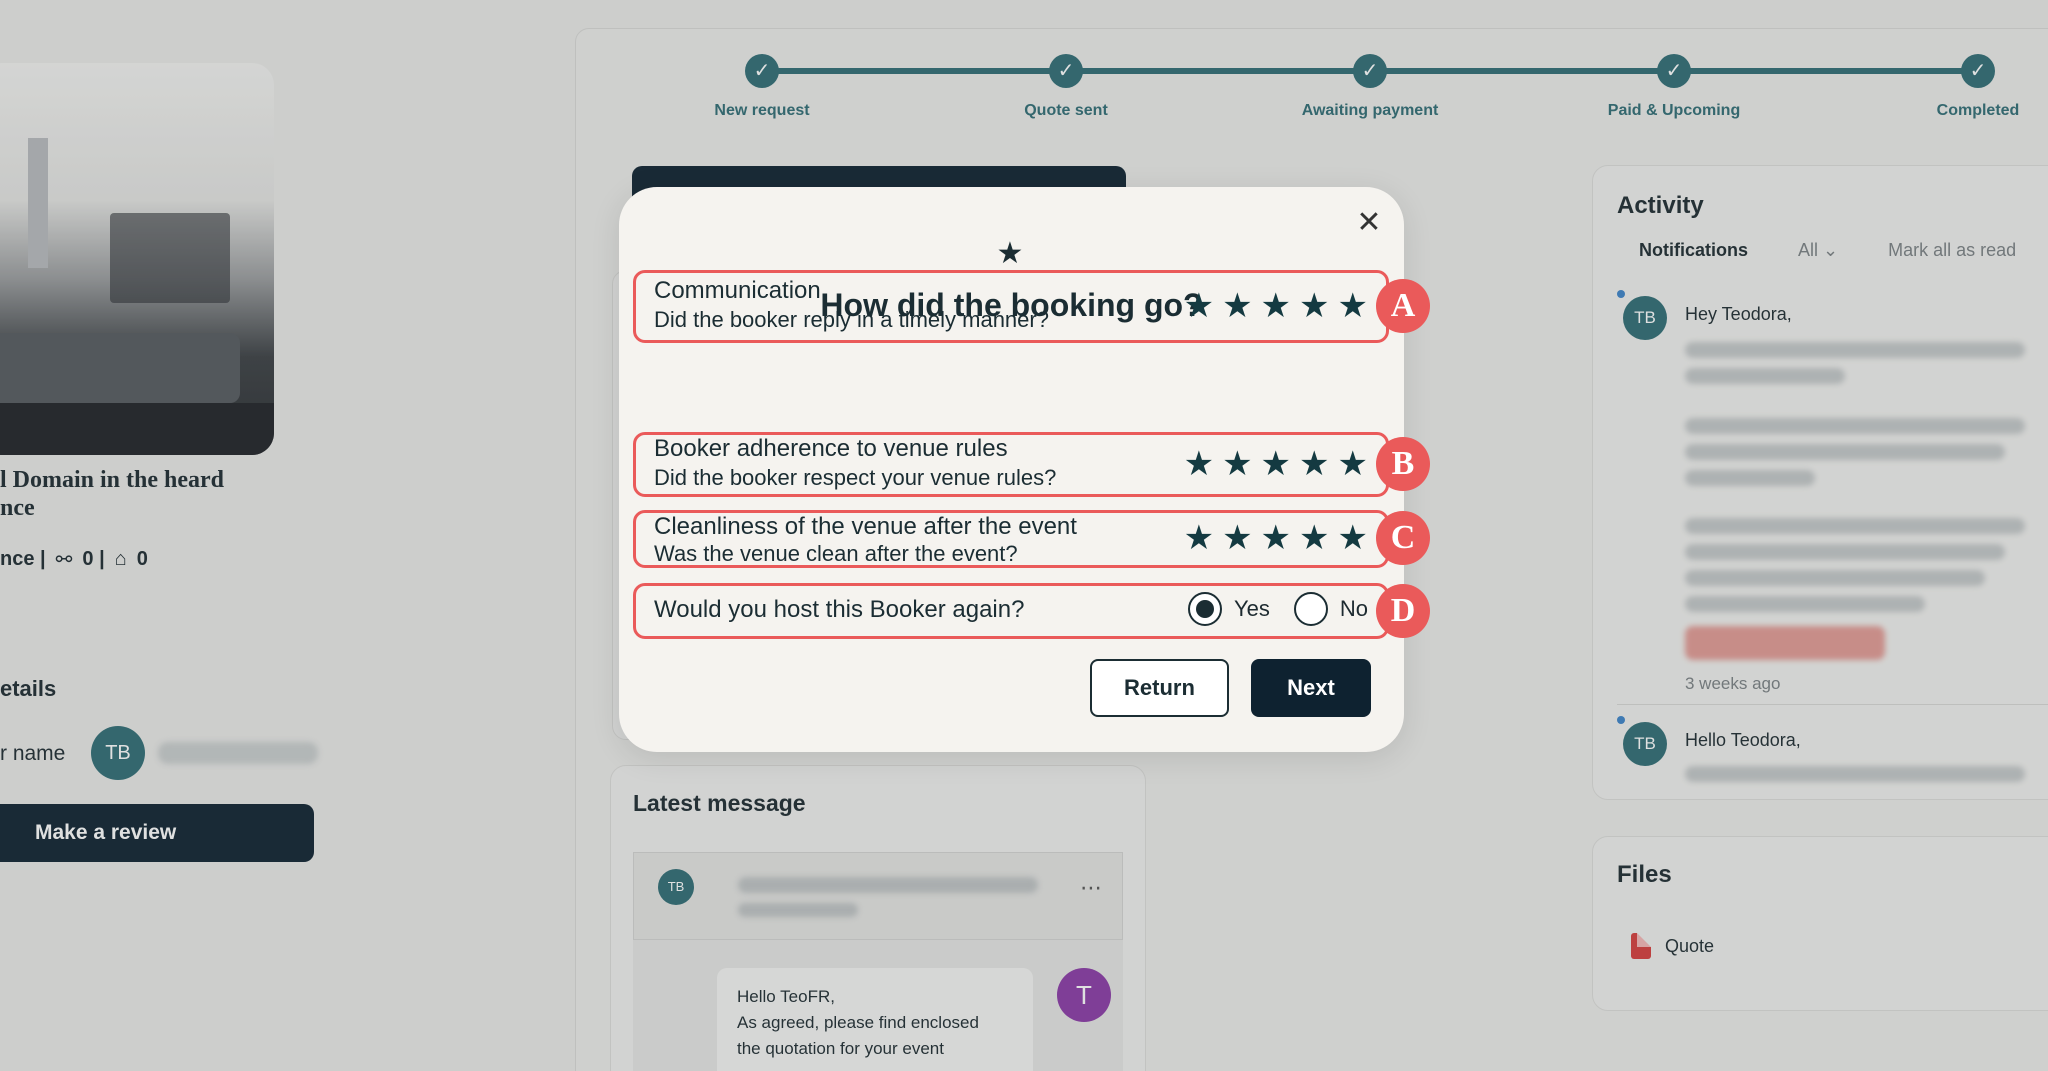 The width and height of the screenshot is (2048, 1071). What do you see at coordinates (1159, 688) in the screenshot?
I see `return-button: Return` at bounding box center [1159, 688].